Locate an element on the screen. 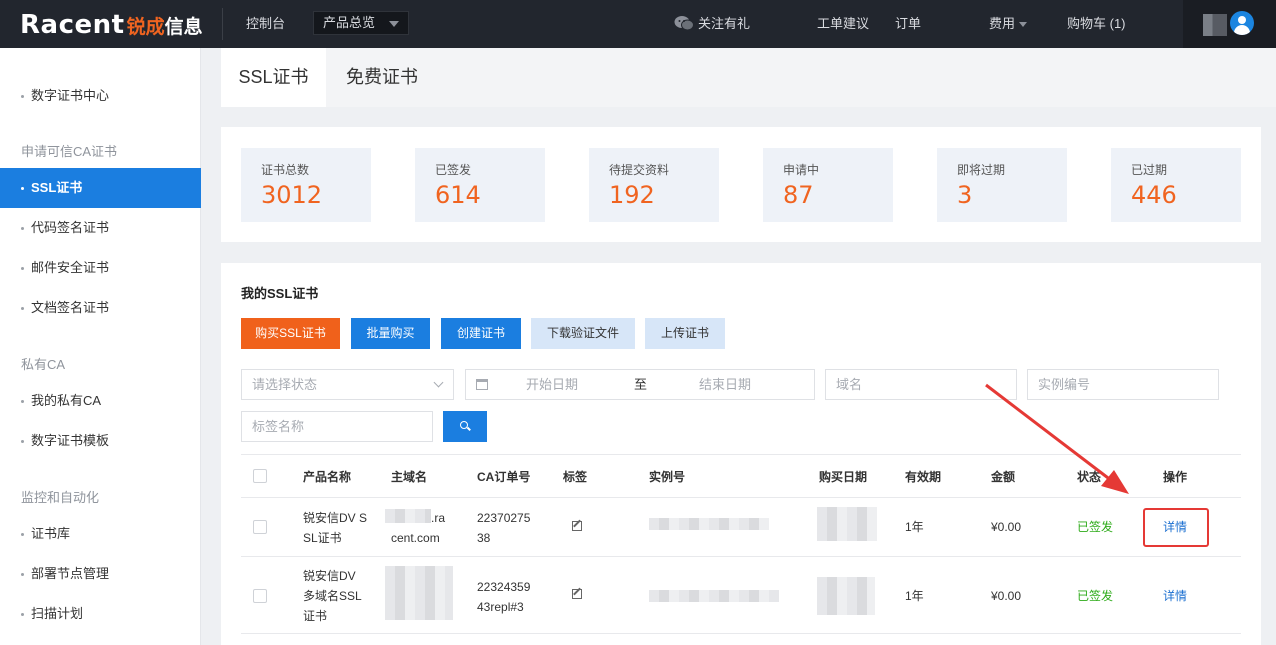  select-all-checkbox is located at coordinates (260, 476).